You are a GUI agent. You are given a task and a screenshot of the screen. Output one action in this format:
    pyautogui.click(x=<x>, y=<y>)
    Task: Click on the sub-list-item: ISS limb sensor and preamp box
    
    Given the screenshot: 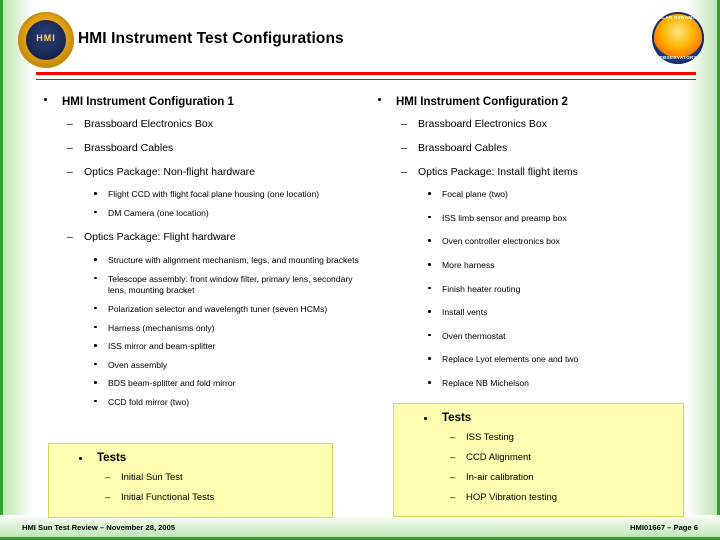 What is the action you would take?
    pyautogui.click(x=528, y=219)
    